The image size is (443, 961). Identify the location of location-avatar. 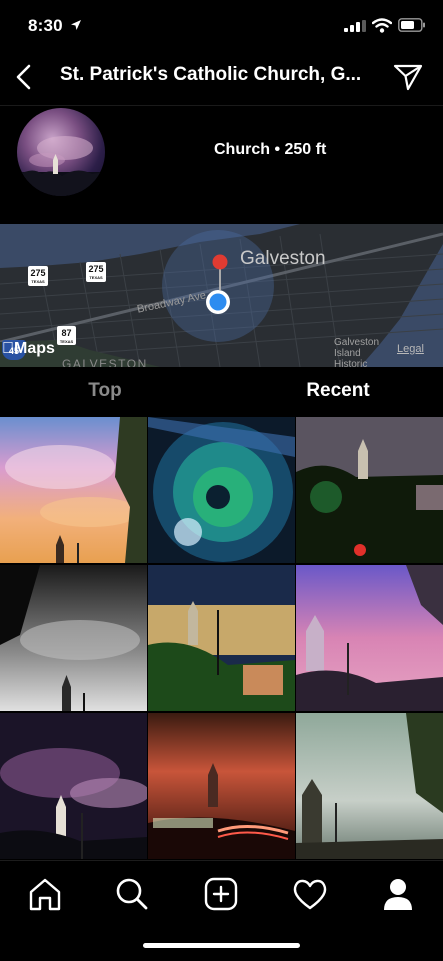
(61, 152).